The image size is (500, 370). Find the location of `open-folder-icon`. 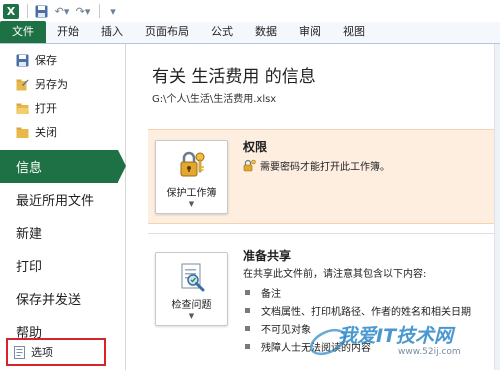

open-folder-icon is located at coordinates (22, 108).